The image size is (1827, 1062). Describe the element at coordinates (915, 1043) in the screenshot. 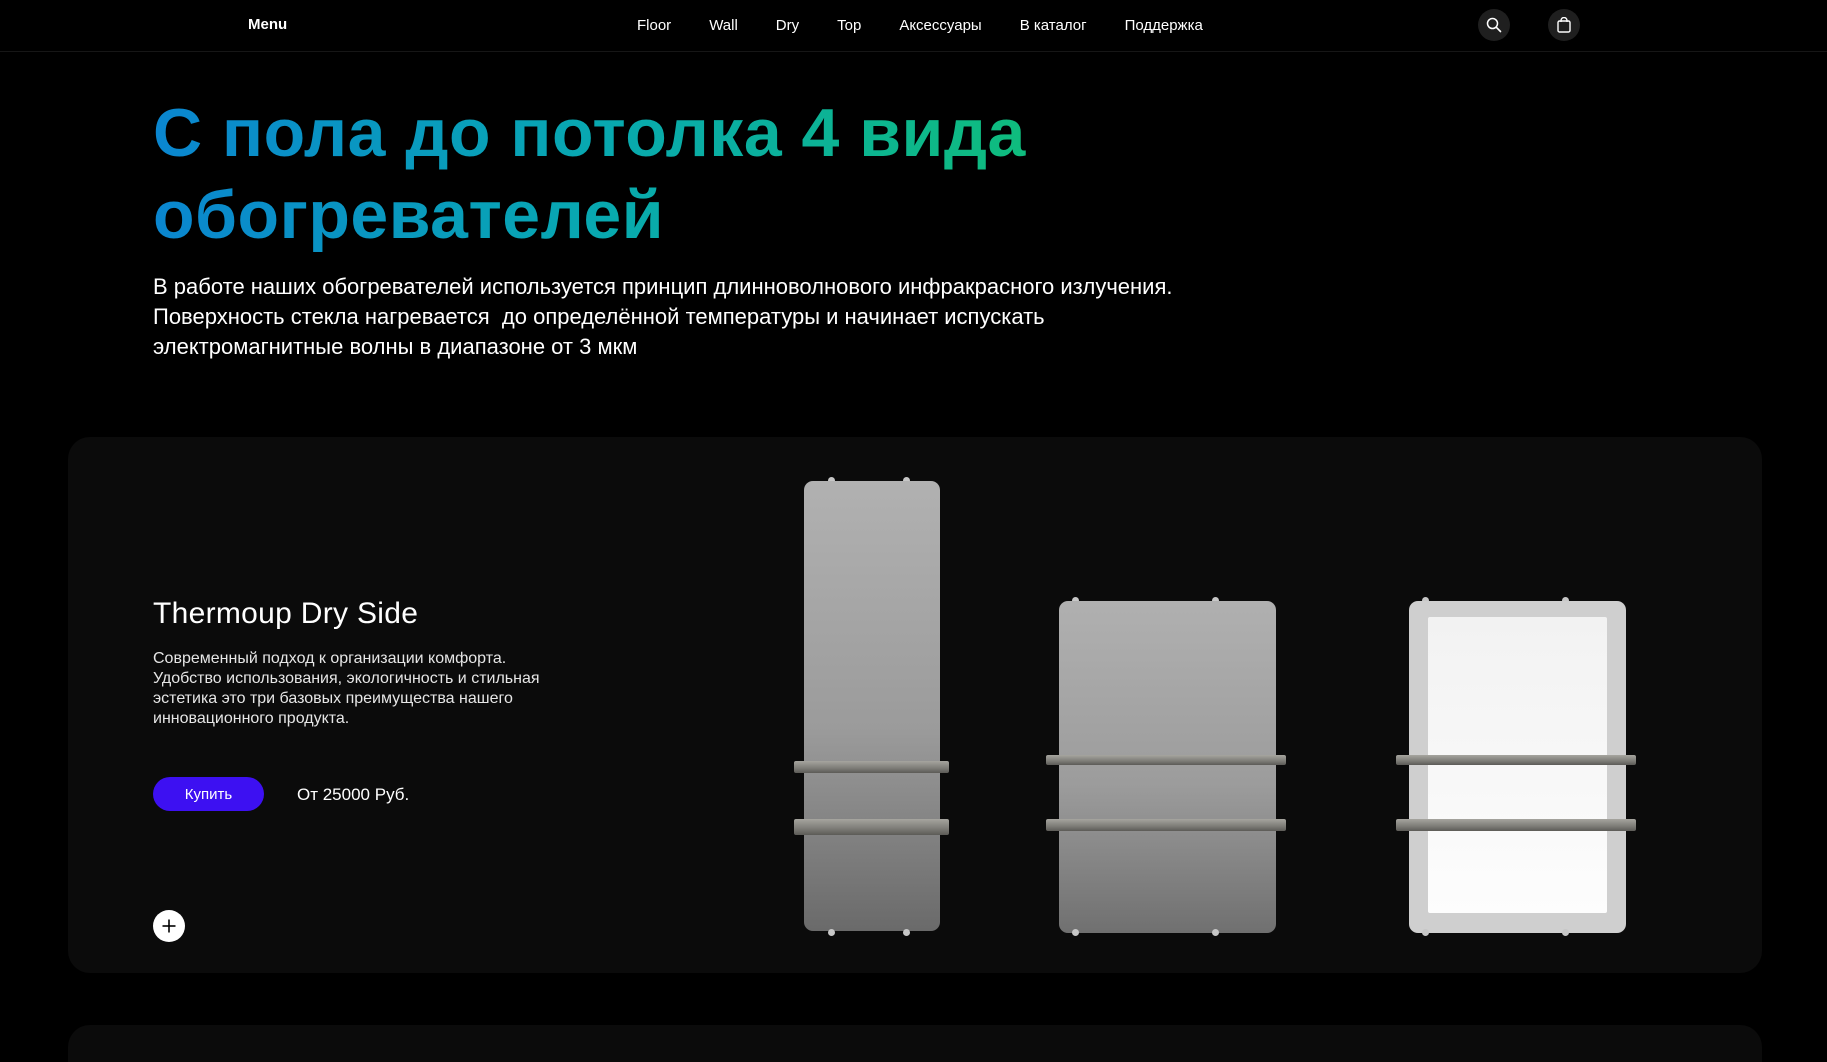

I see `next-product-card` at that location.